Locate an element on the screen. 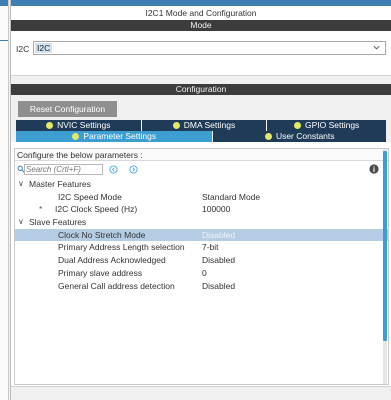 This screenshot has height=400, width=391. param-value: Standard Mode is located at coordinates (231, 197).